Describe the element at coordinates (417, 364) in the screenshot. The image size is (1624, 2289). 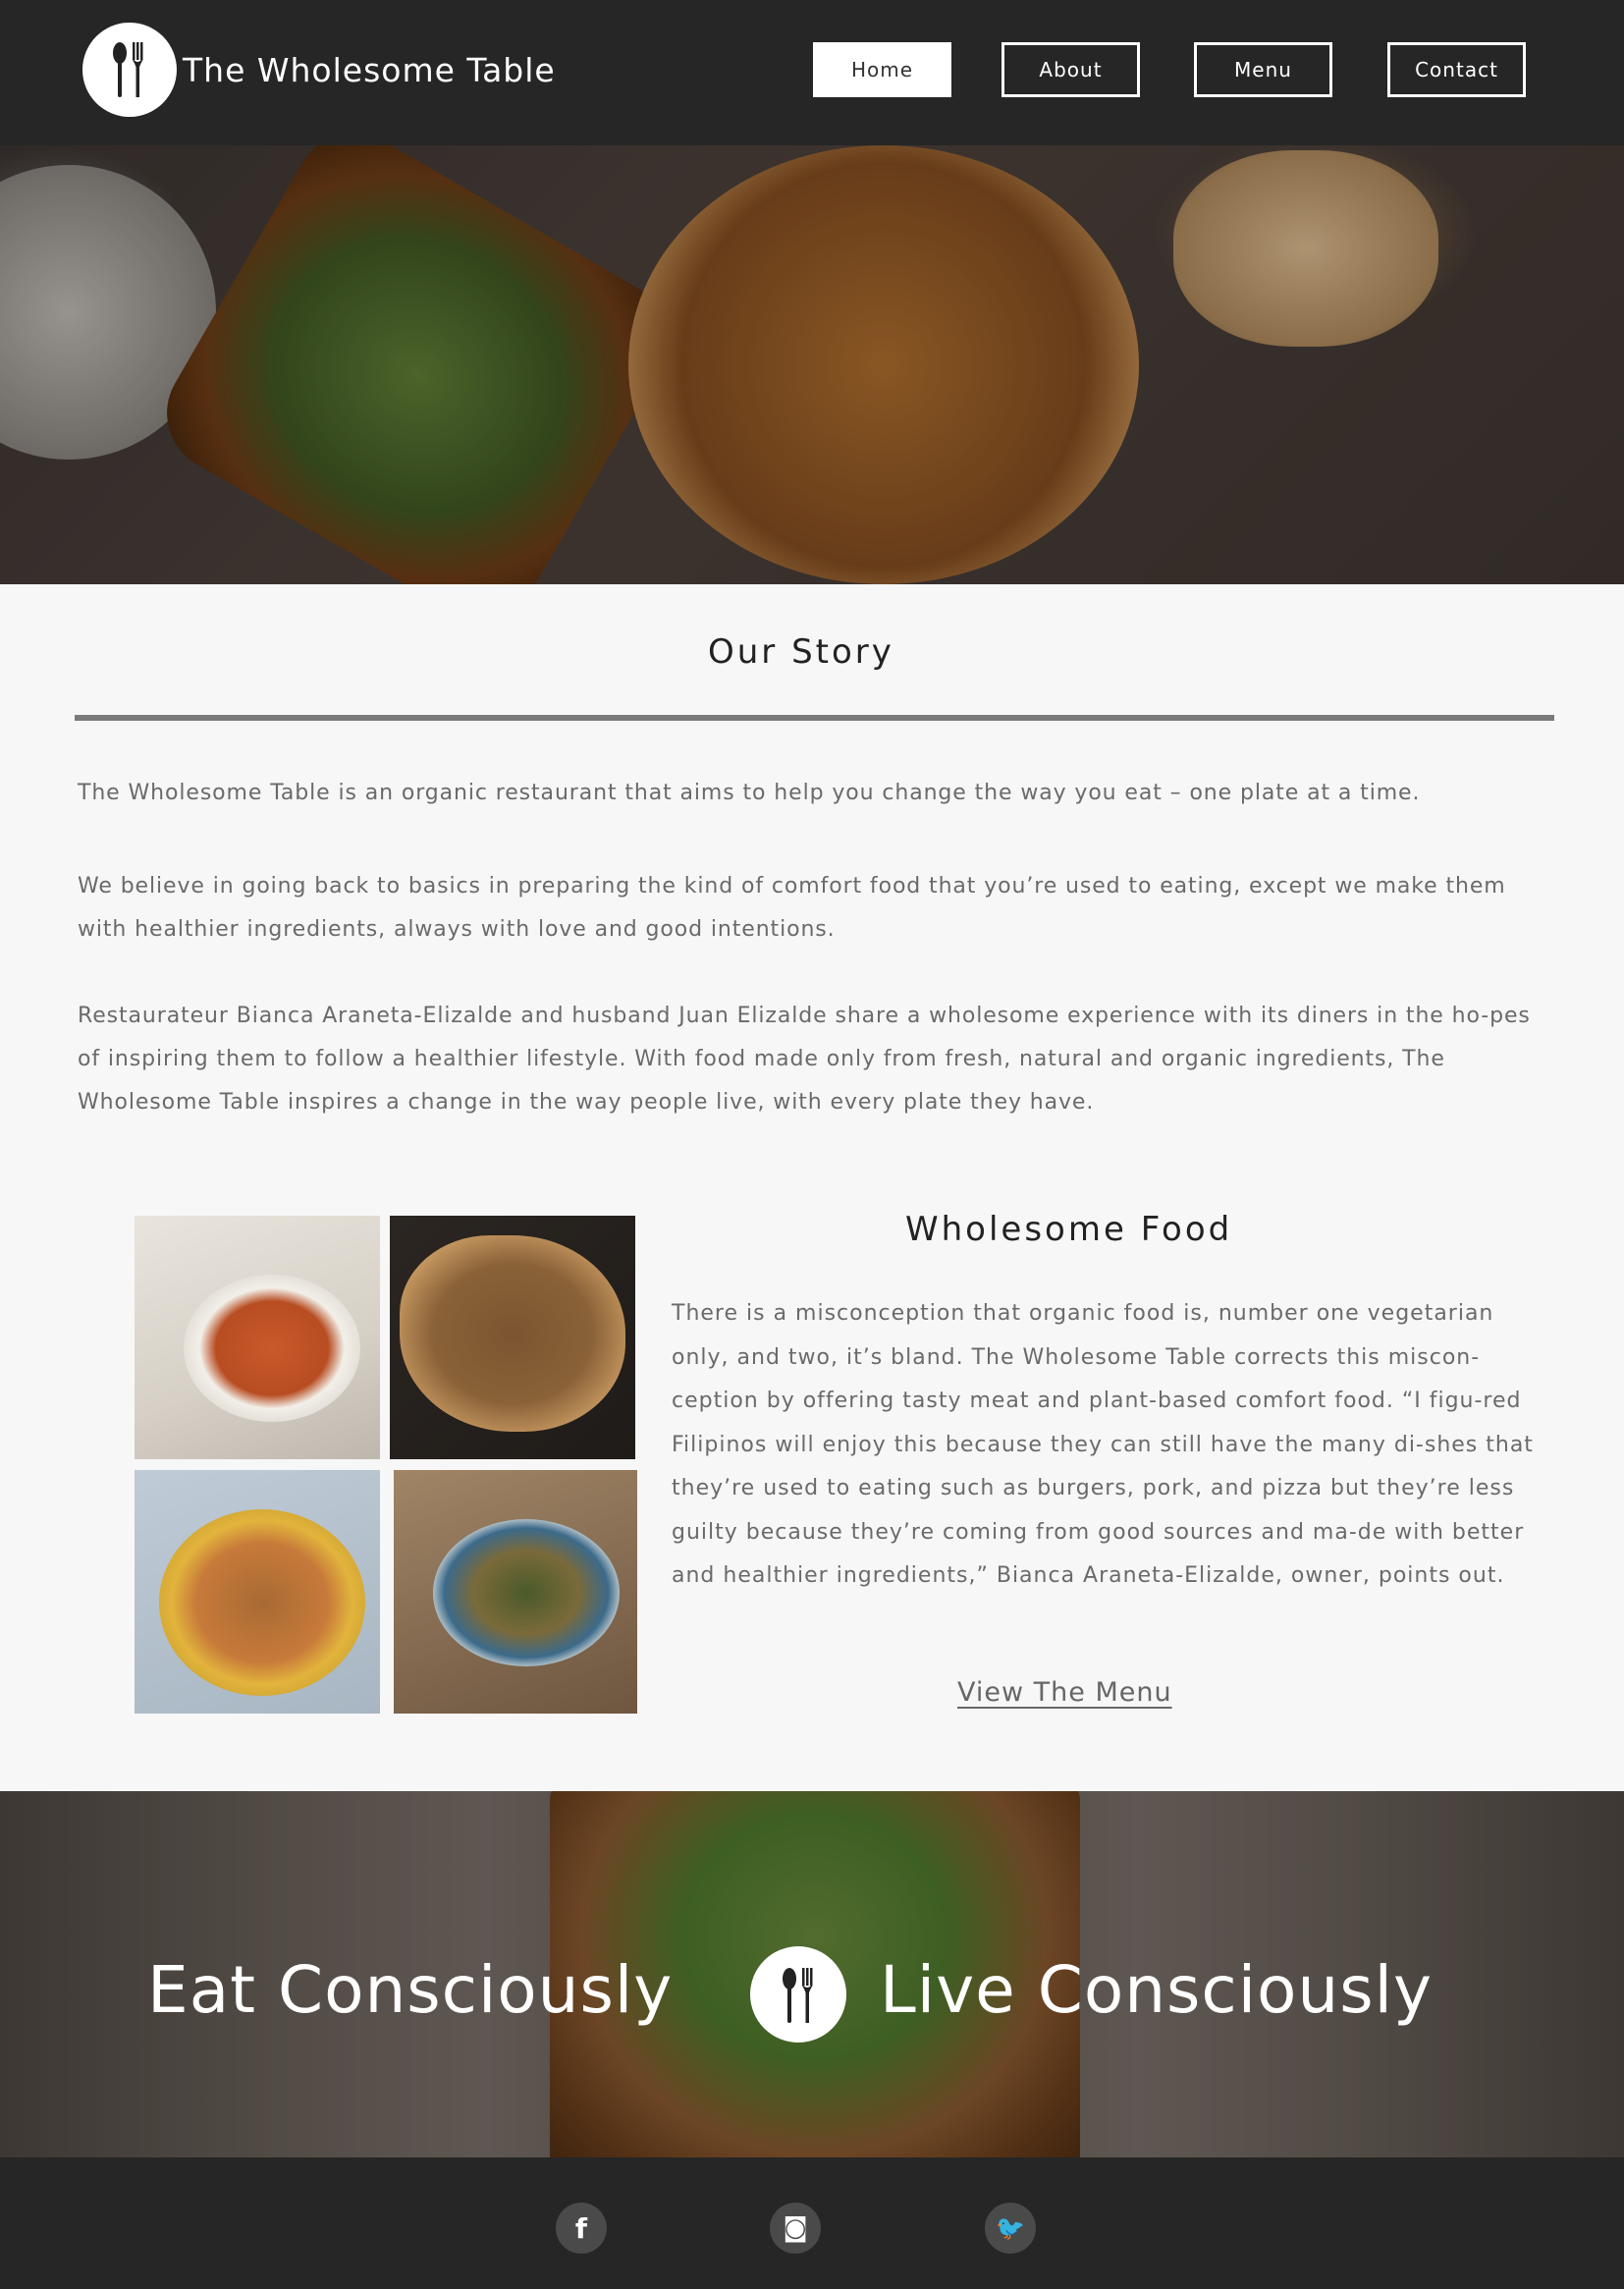
I see `salad-bowl-shape` at that location.